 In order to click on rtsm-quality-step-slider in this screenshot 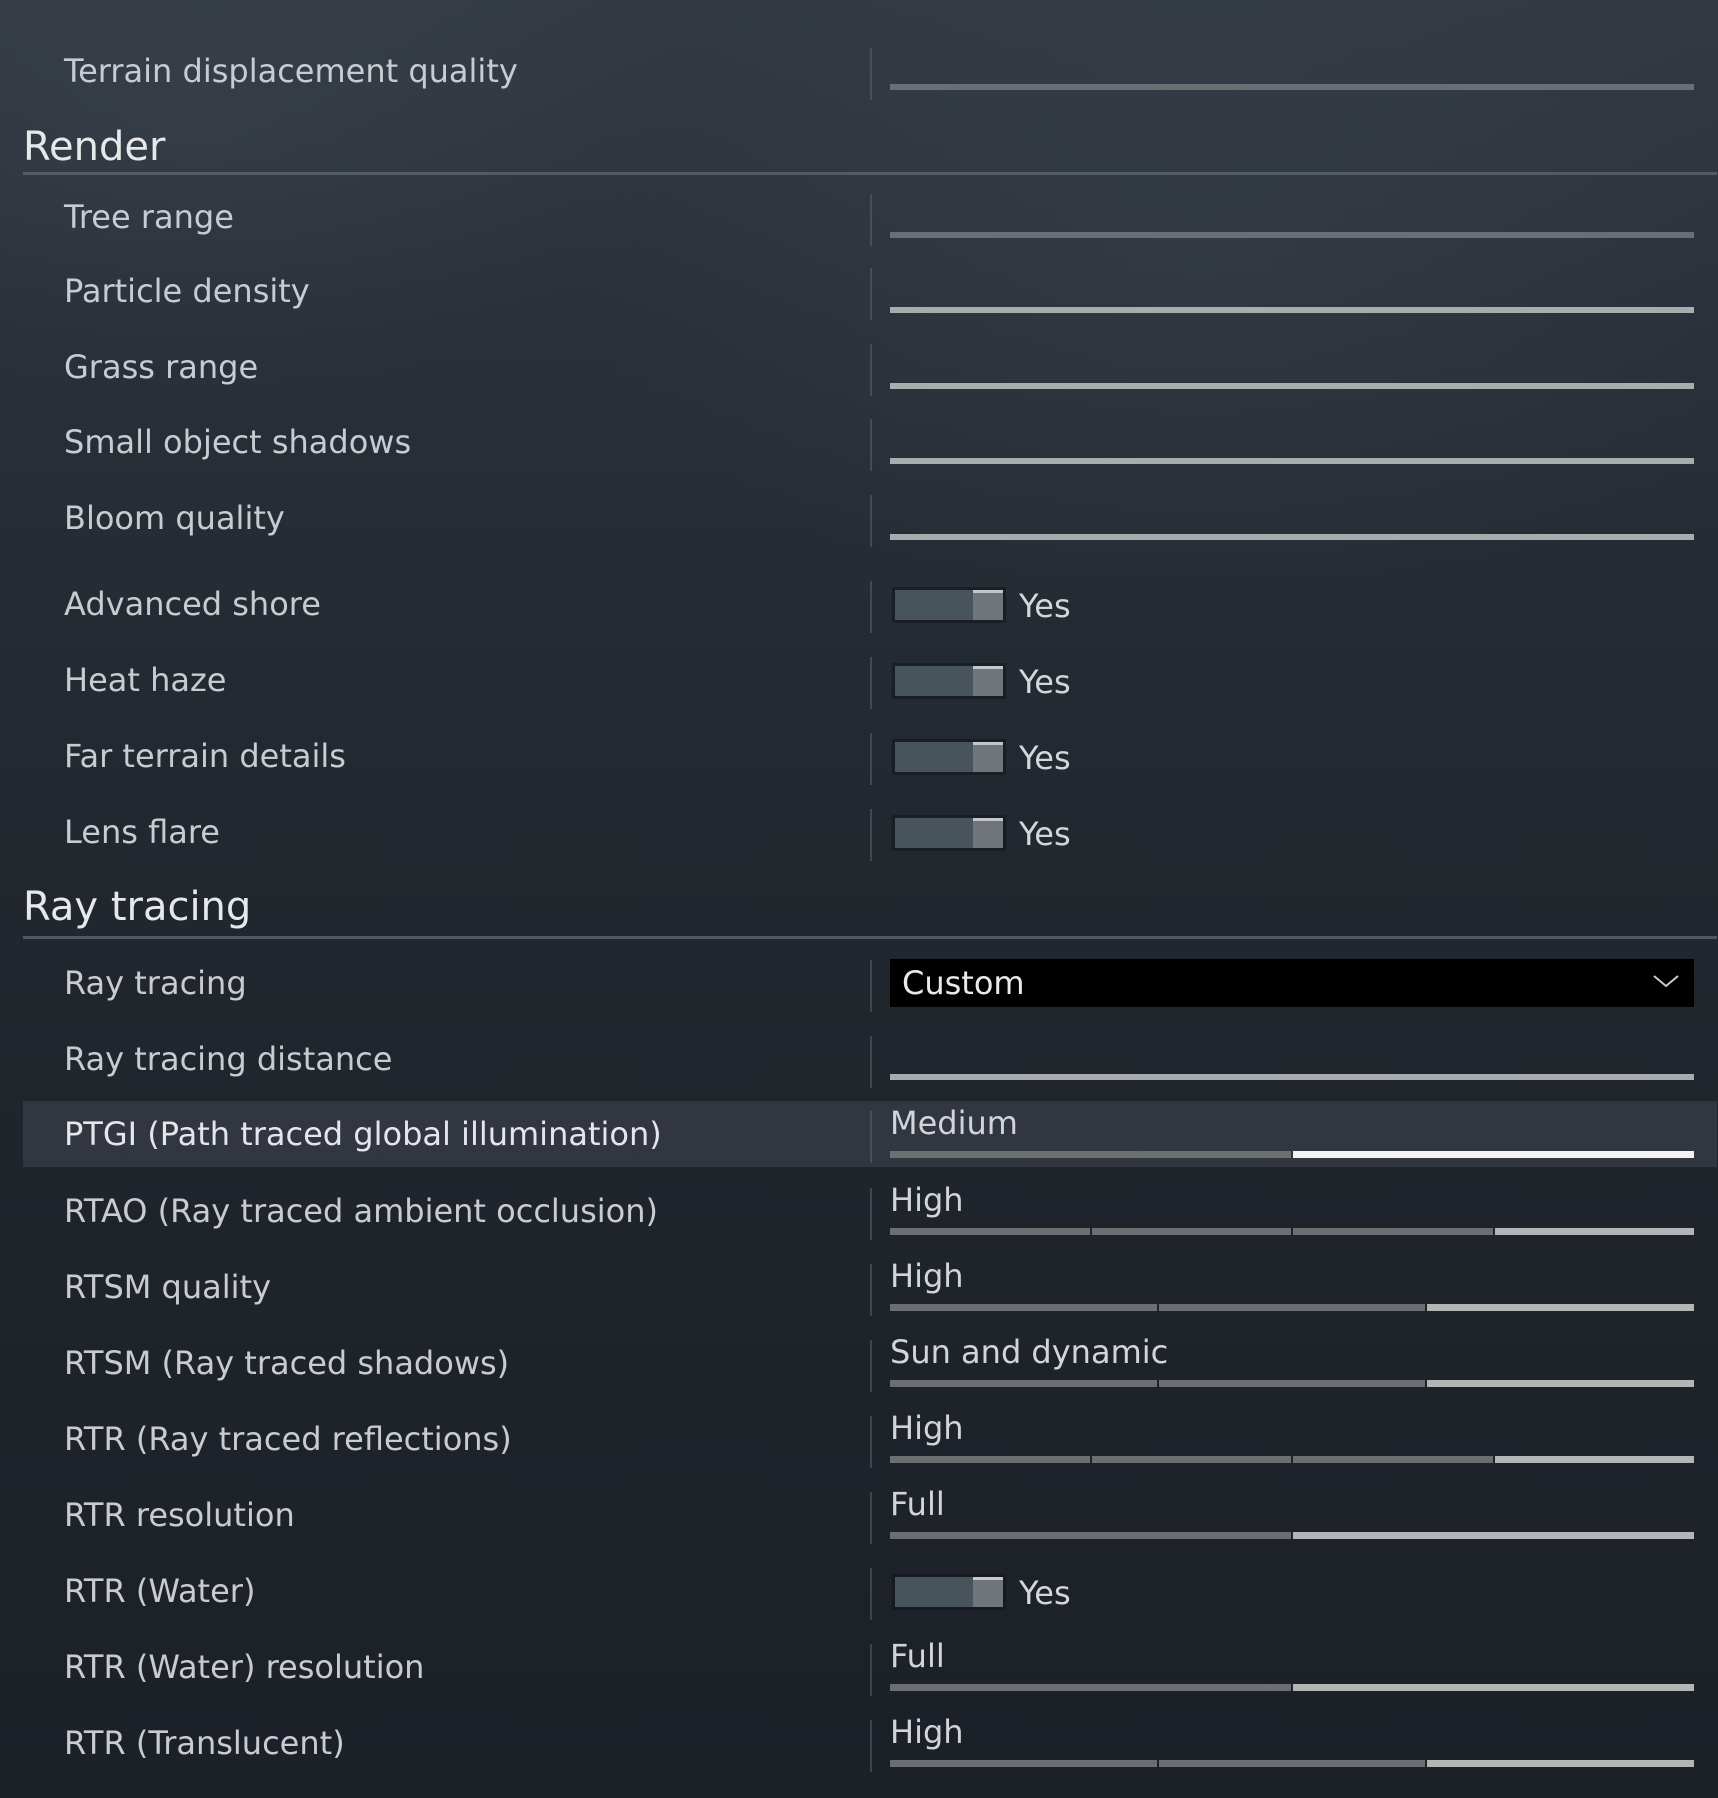, I will do `click(1292, 1307)`.